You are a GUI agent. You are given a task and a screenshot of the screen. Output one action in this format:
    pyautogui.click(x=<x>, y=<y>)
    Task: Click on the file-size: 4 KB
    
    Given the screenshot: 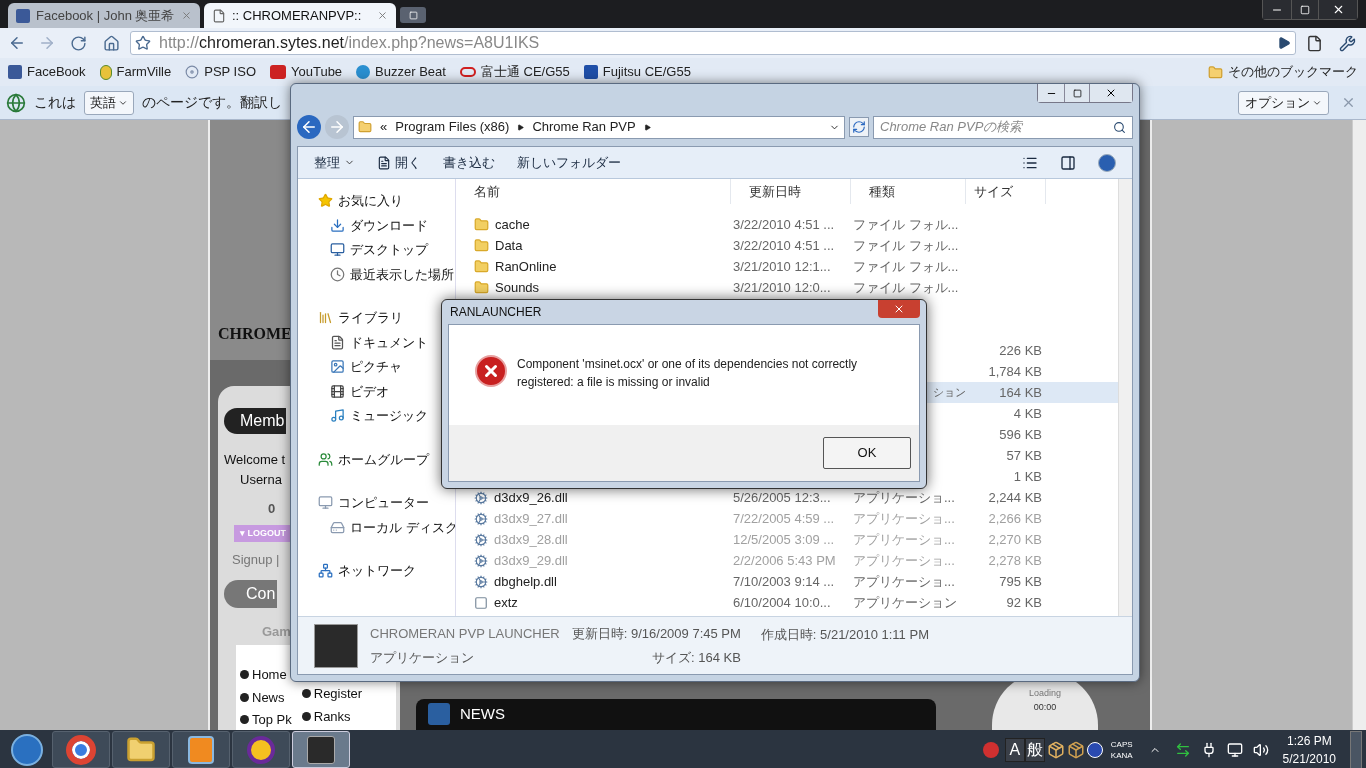 What is the action you would take?
    pyautogui.click(x=1027, y=413)
    